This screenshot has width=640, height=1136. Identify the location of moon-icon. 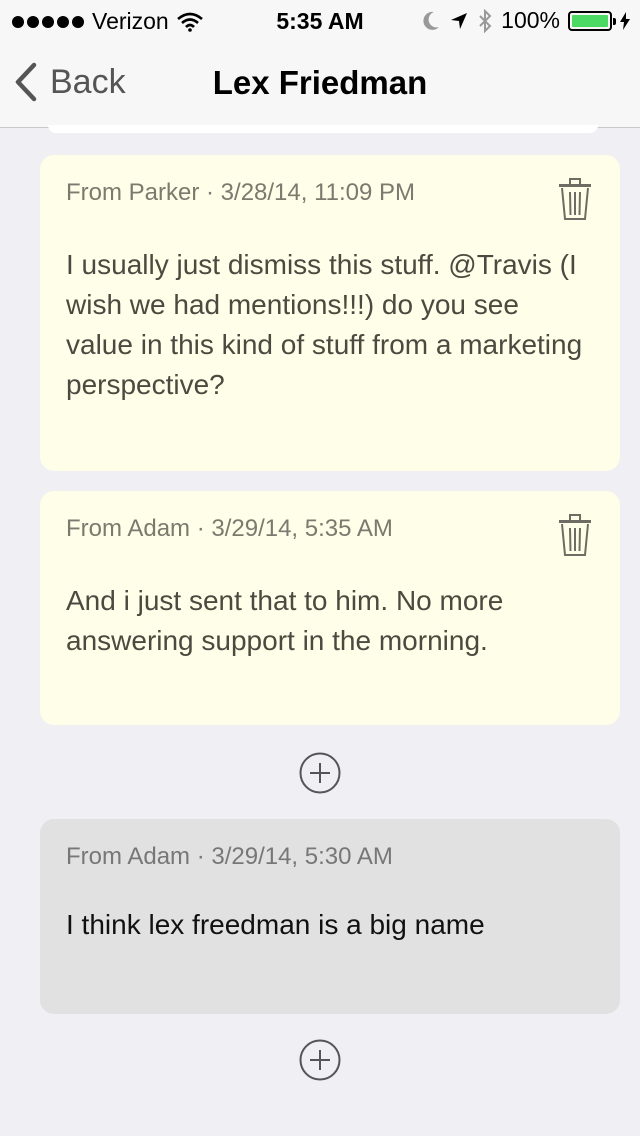
(431, 20).